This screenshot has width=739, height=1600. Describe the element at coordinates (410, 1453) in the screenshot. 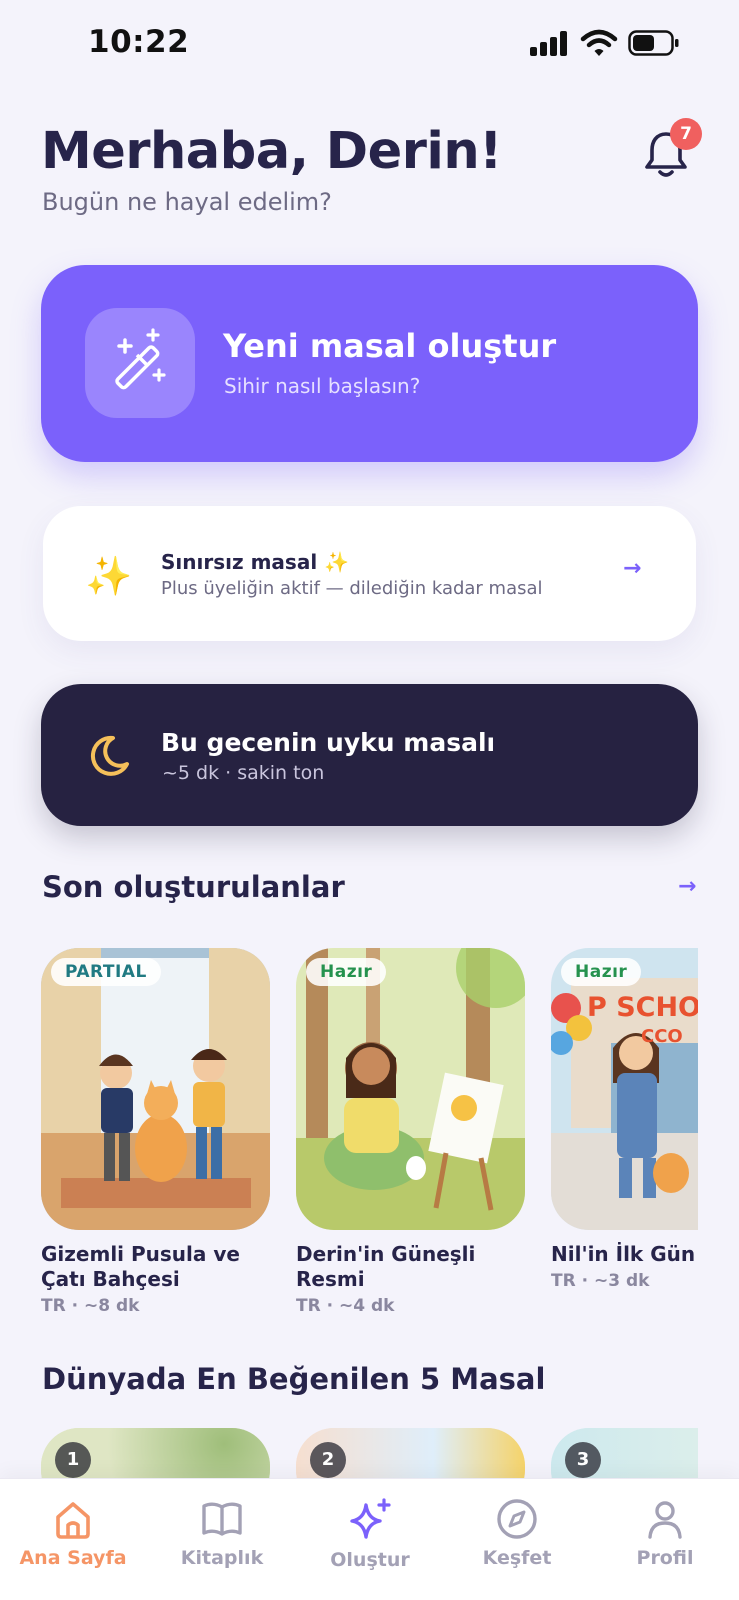

I see `top-story-card: 2` at that location.